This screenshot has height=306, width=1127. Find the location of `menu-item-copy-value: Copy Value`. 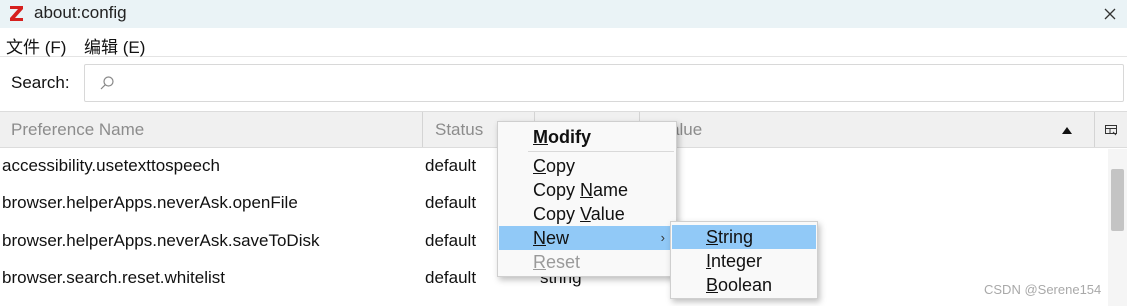

menu-item-copy-value: Copy Value is located at coordinates (587, 214).